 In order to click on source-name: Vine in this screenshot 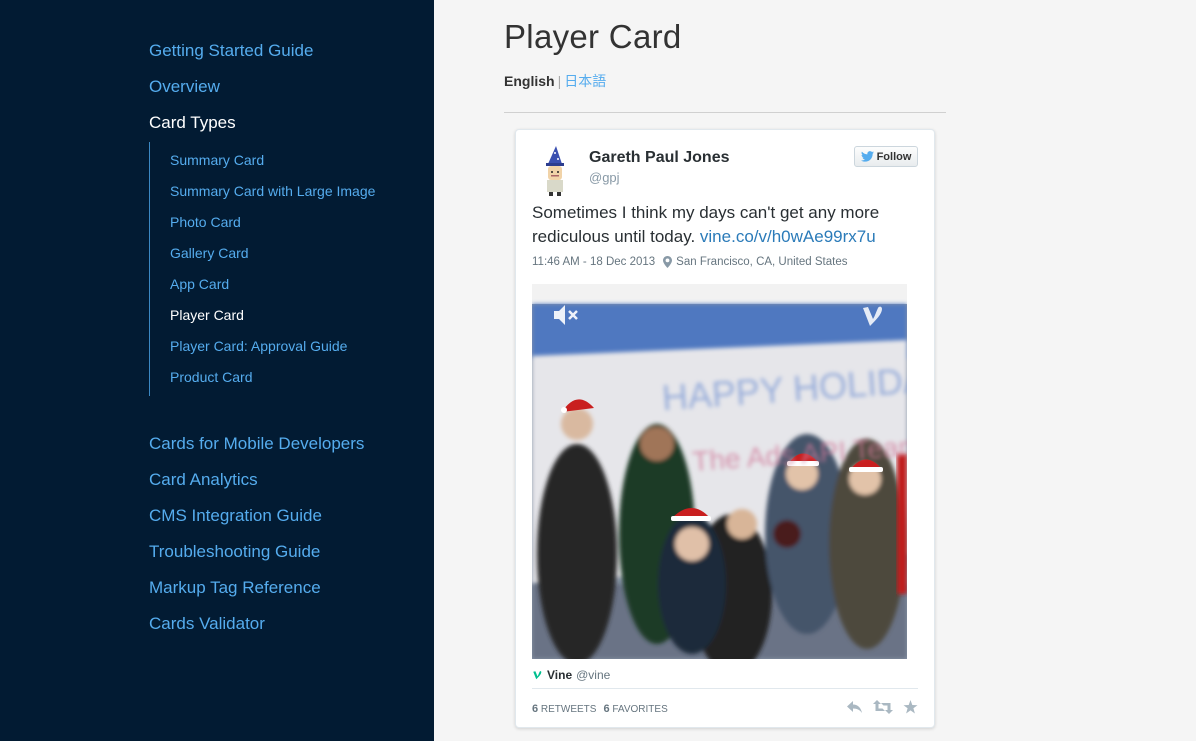, I will do `click(559, 675)`.